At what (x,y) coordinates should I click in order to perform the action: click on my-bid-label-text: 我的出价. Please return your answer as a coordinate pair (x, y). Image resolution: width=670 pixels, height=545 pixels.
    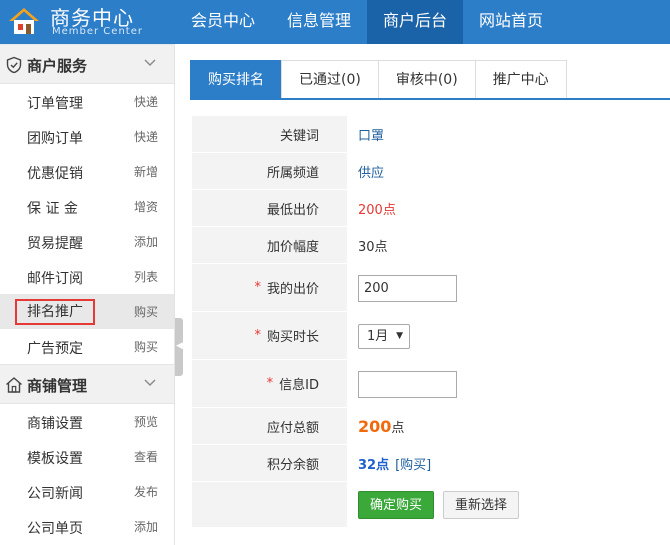
    Looking at the image, I should click on (292, 289).